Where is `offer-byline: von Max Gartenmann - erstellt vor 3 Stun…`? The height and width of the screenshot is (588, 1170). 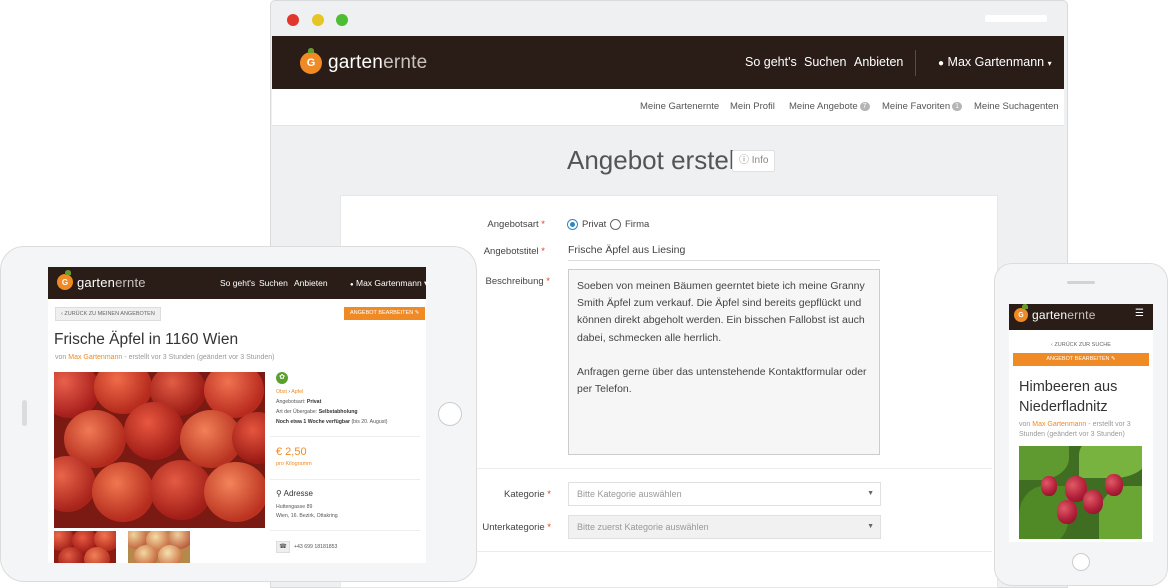 offer-byline: von Max Gartenmann - erstellt vor 3 Stun… is located at coordinates (165, 357).